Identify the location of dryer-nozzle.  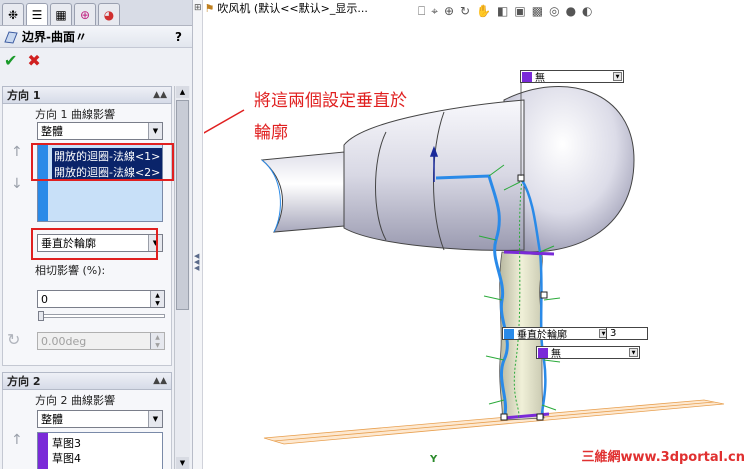
(302, 192).